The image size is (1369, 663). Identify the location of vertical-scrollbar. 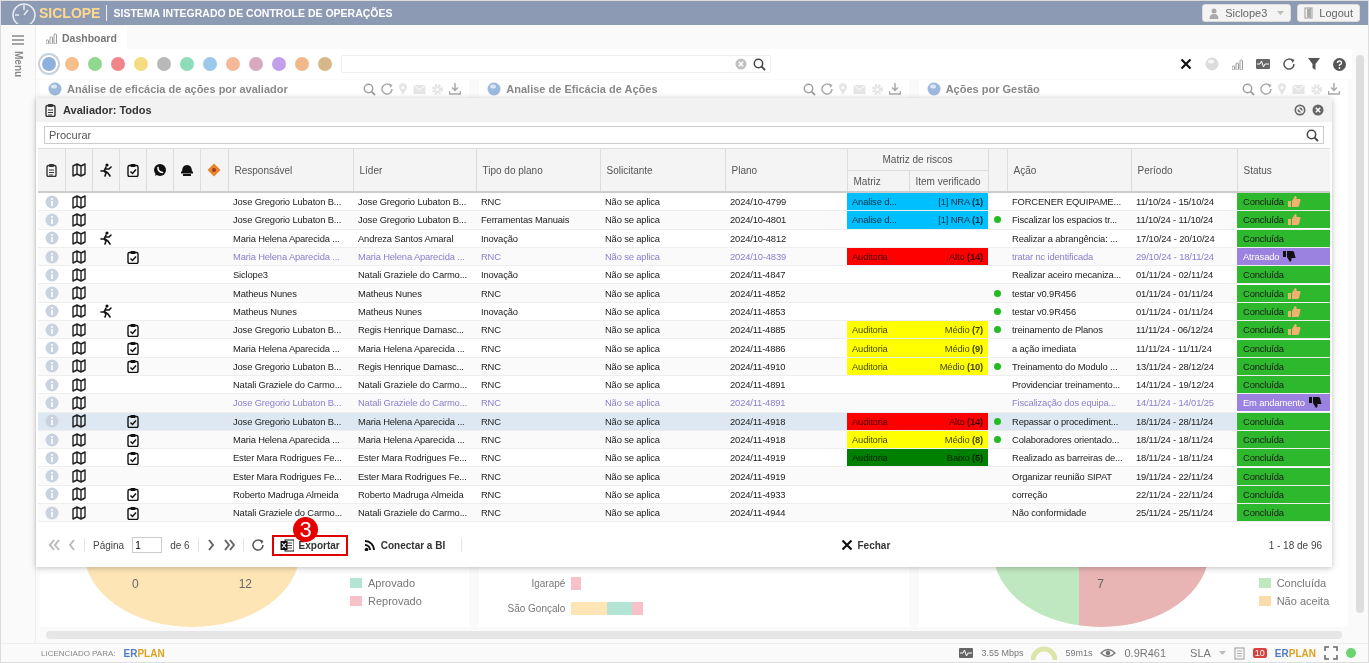
(1360, 334).